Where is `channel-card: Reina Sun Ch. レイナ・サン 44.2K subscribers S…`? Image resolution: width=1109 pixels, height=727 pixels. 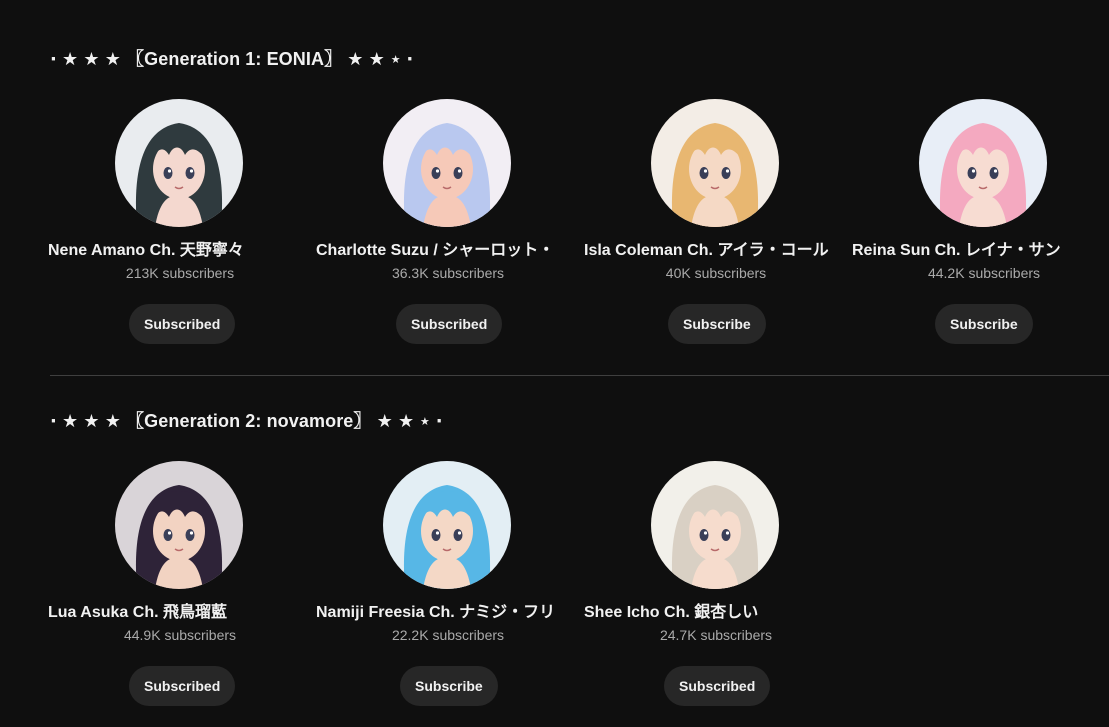 channel-card: Reina Sun Ch. レイナ・サン 44.2K subscribers S… is located at coordinates (980, 229).